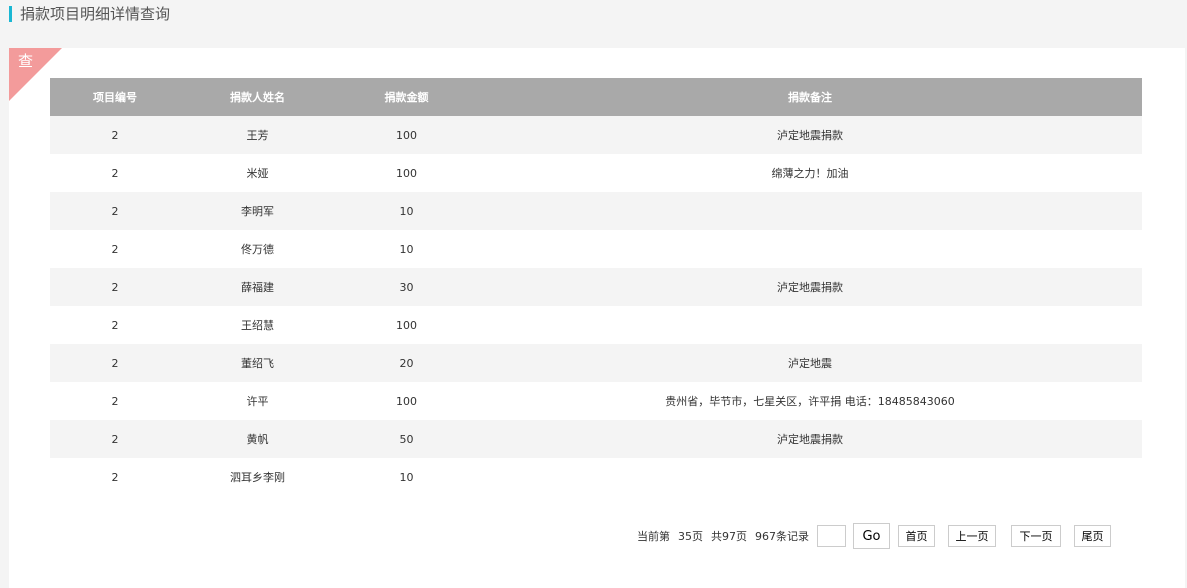 The width and height of the screenshot is (1187, 588). I want to click on cell-donor-name: 李明军, so click(257, 211).